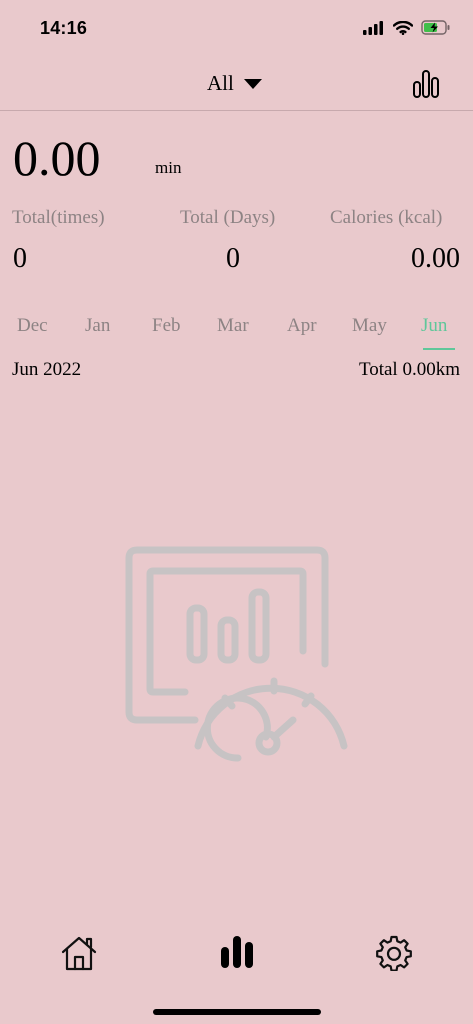  What do you see at coordinates (369, 326) in the screenshot?
I see `month-tab-may: May` at bounding box center [369, 326].